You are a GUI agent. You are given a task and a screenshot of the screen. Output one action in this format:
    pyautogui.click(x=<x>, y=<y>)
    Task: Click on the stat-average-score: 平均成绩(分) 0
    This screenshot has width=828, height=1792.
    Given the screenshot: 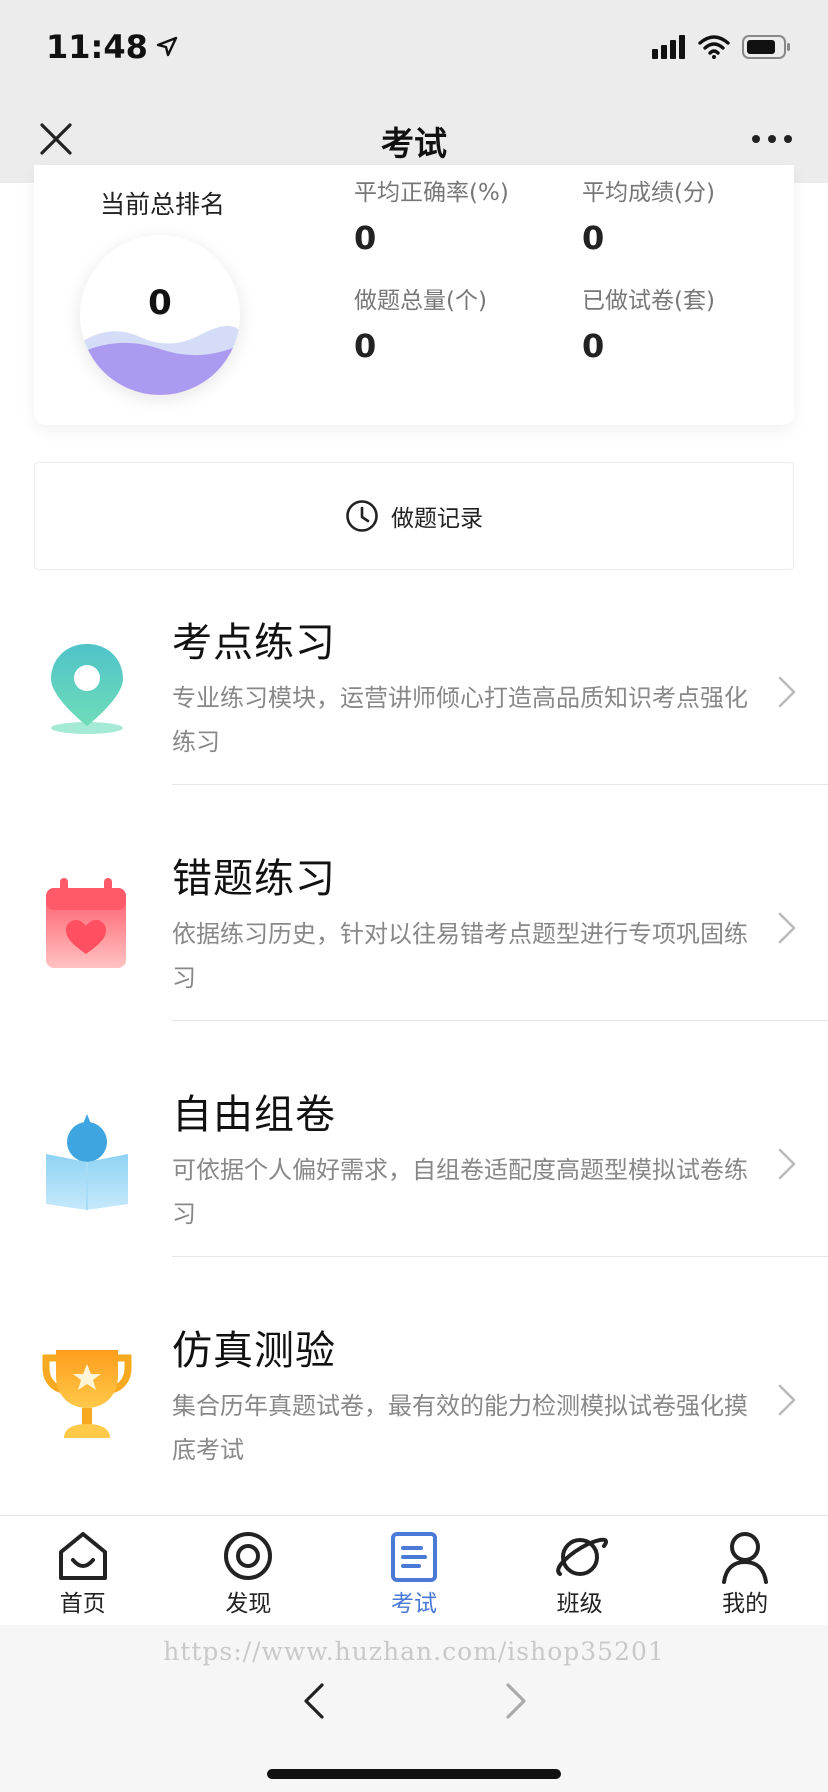 What is the action you would take?
    pyautogui.click(x=648, y=215)
    